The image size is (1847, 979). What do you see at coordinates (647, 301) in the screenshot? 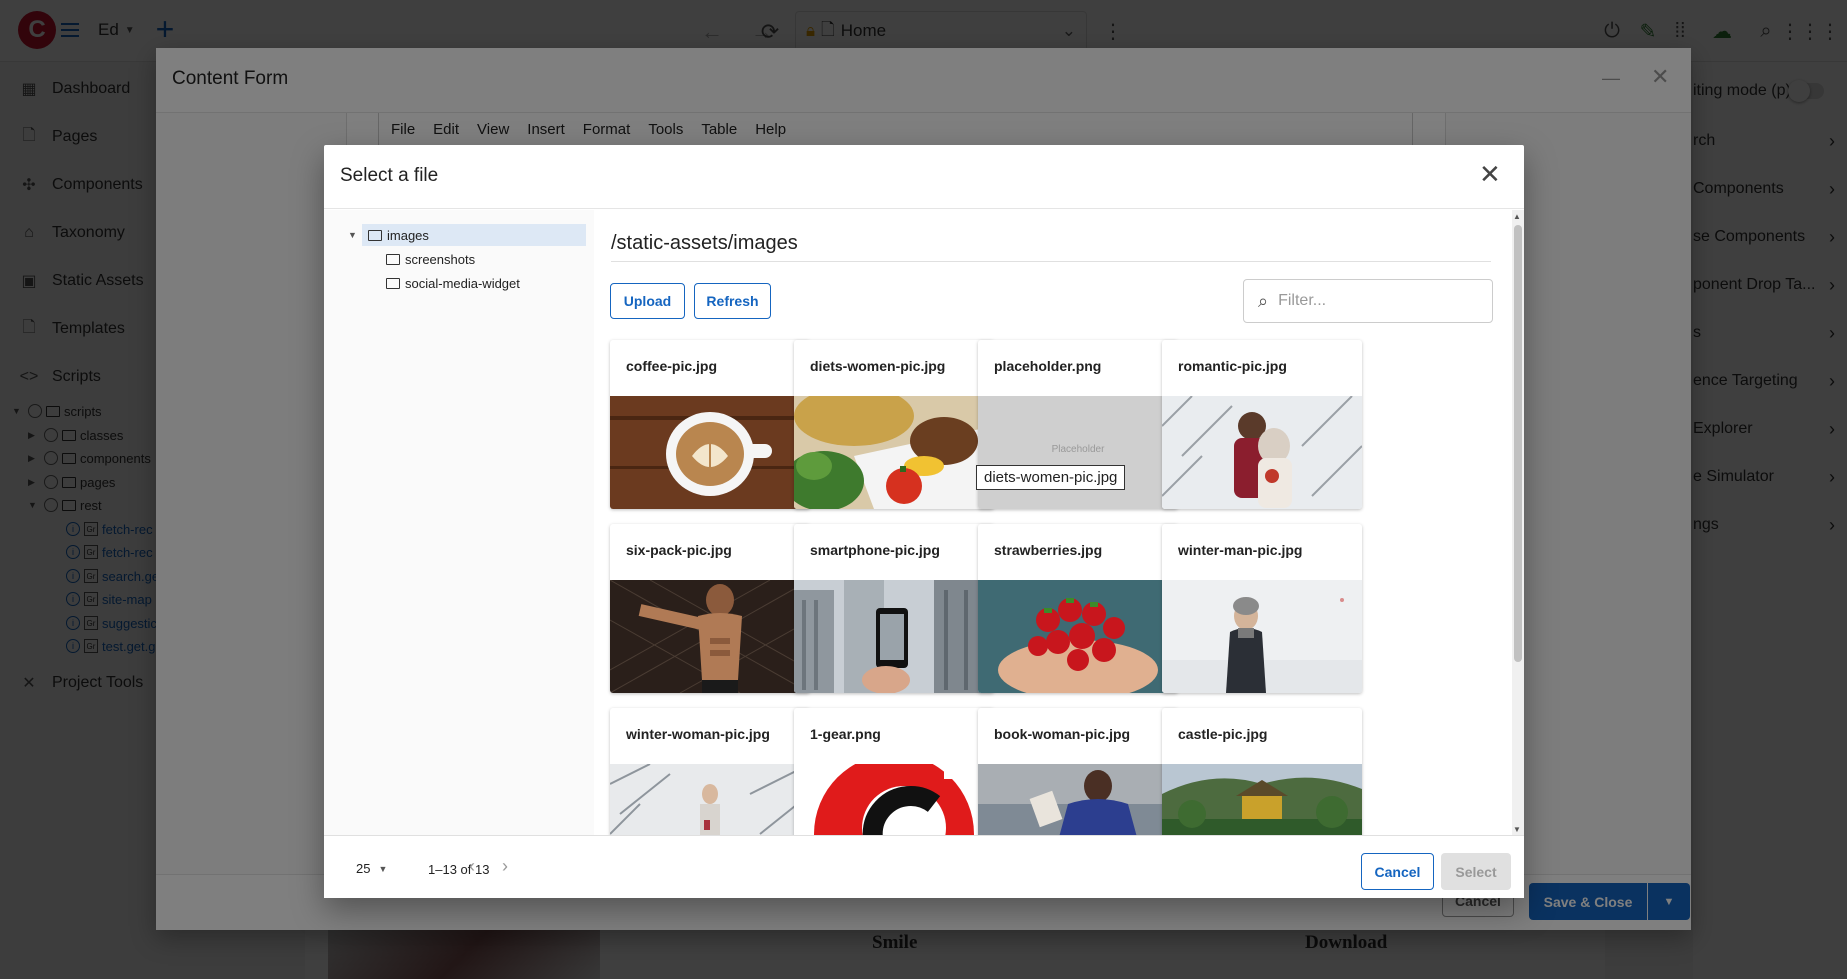
I see `upload-button: Upload` at bounding box center [647, 301].